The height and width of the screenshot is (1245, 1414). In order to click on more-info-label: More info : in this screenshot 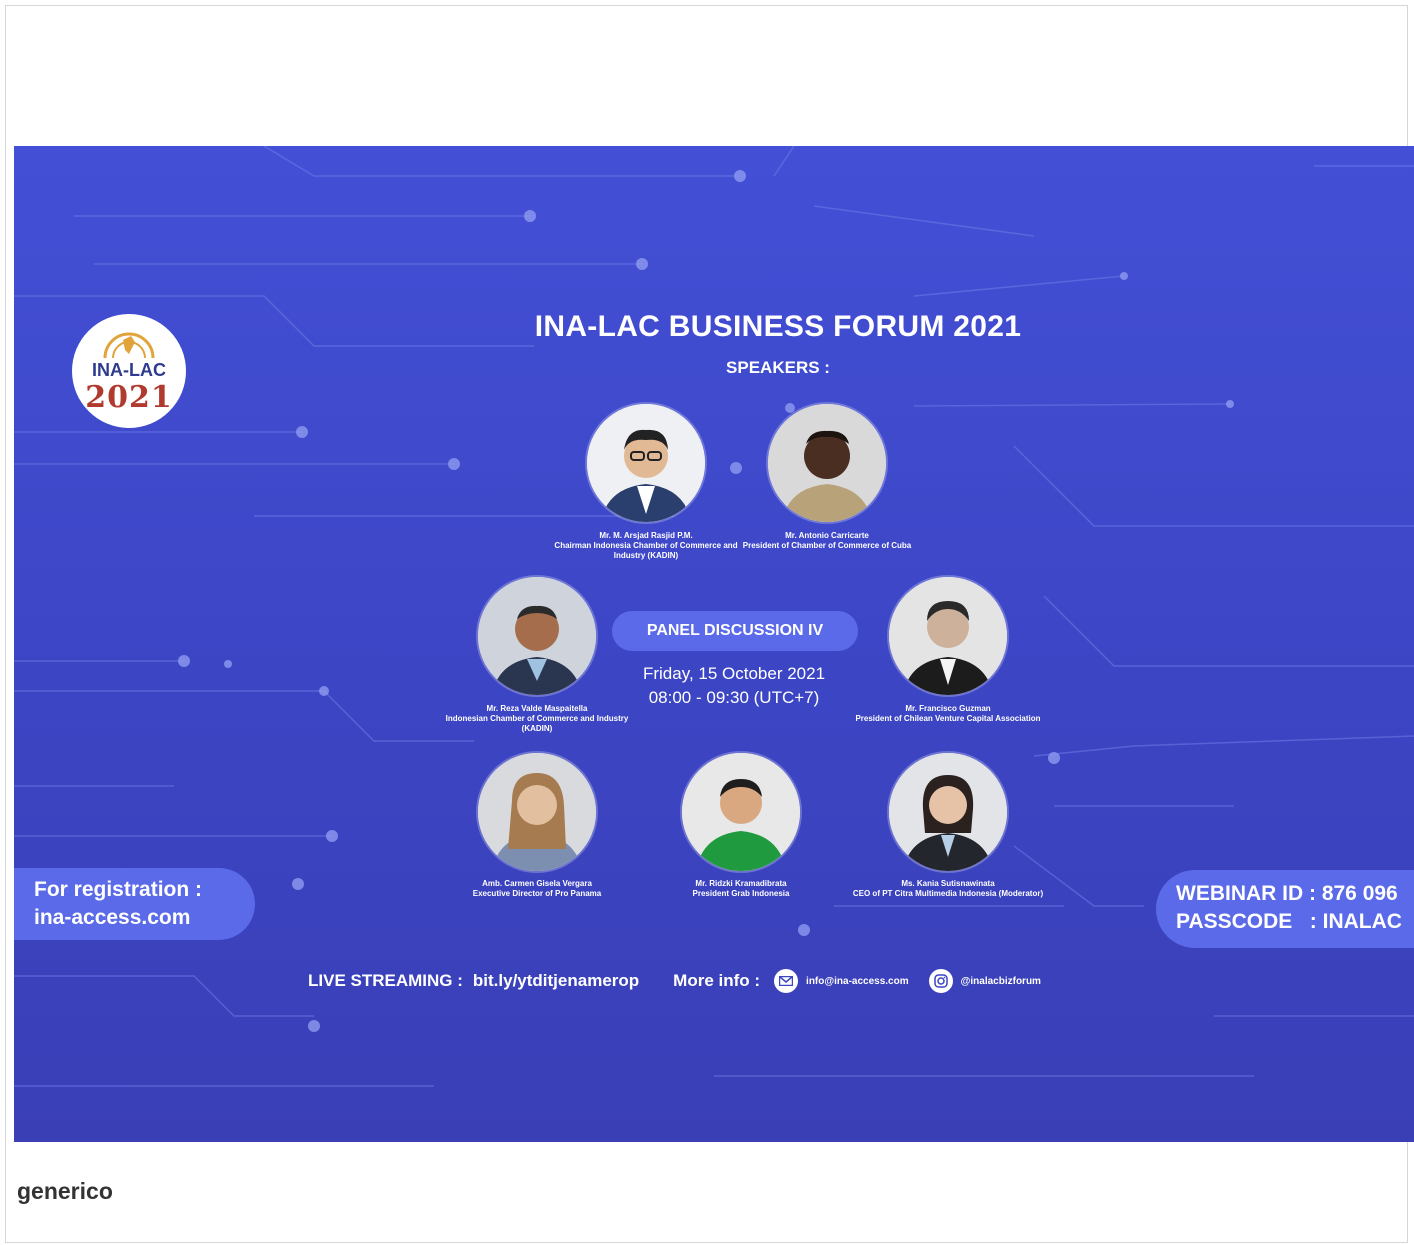, I will do `click(717, 980)`.